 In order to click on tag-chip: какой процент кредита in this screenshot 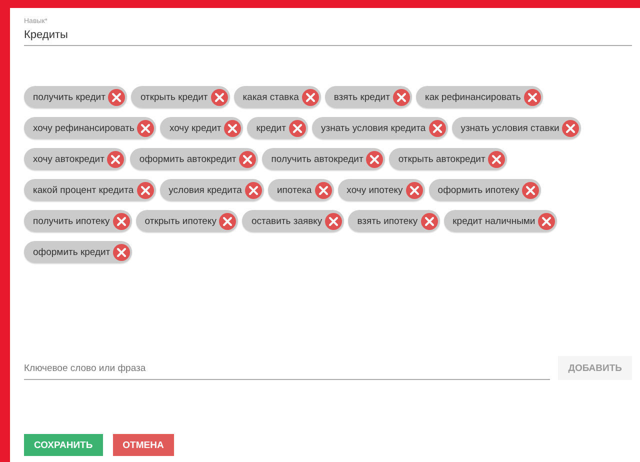, I will do `click(90, 190)`.